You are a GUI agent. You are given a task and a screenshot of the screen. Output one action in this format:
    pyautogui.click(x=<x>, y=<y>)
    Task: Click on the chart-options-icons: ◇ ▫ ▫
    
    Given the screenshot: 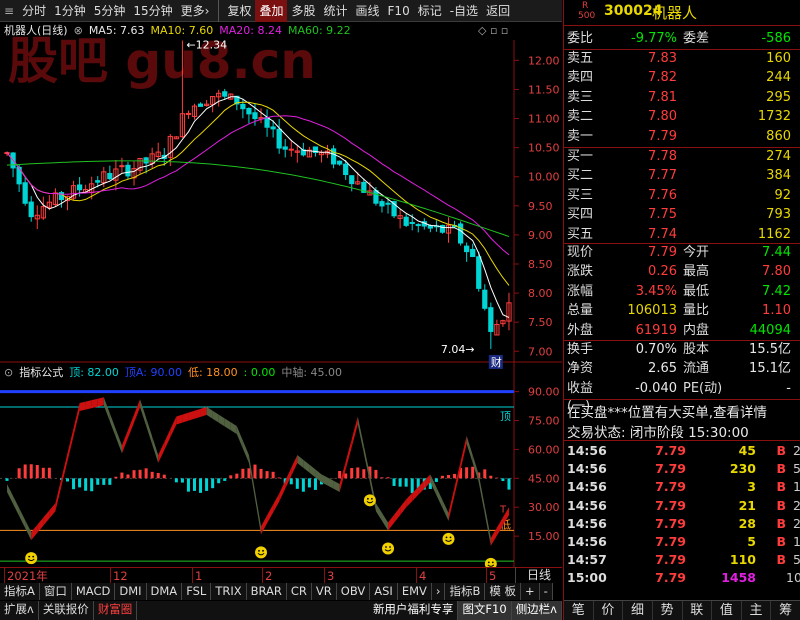 What is the action you would take?
    pyautogui.click(x=493, y=30)
    